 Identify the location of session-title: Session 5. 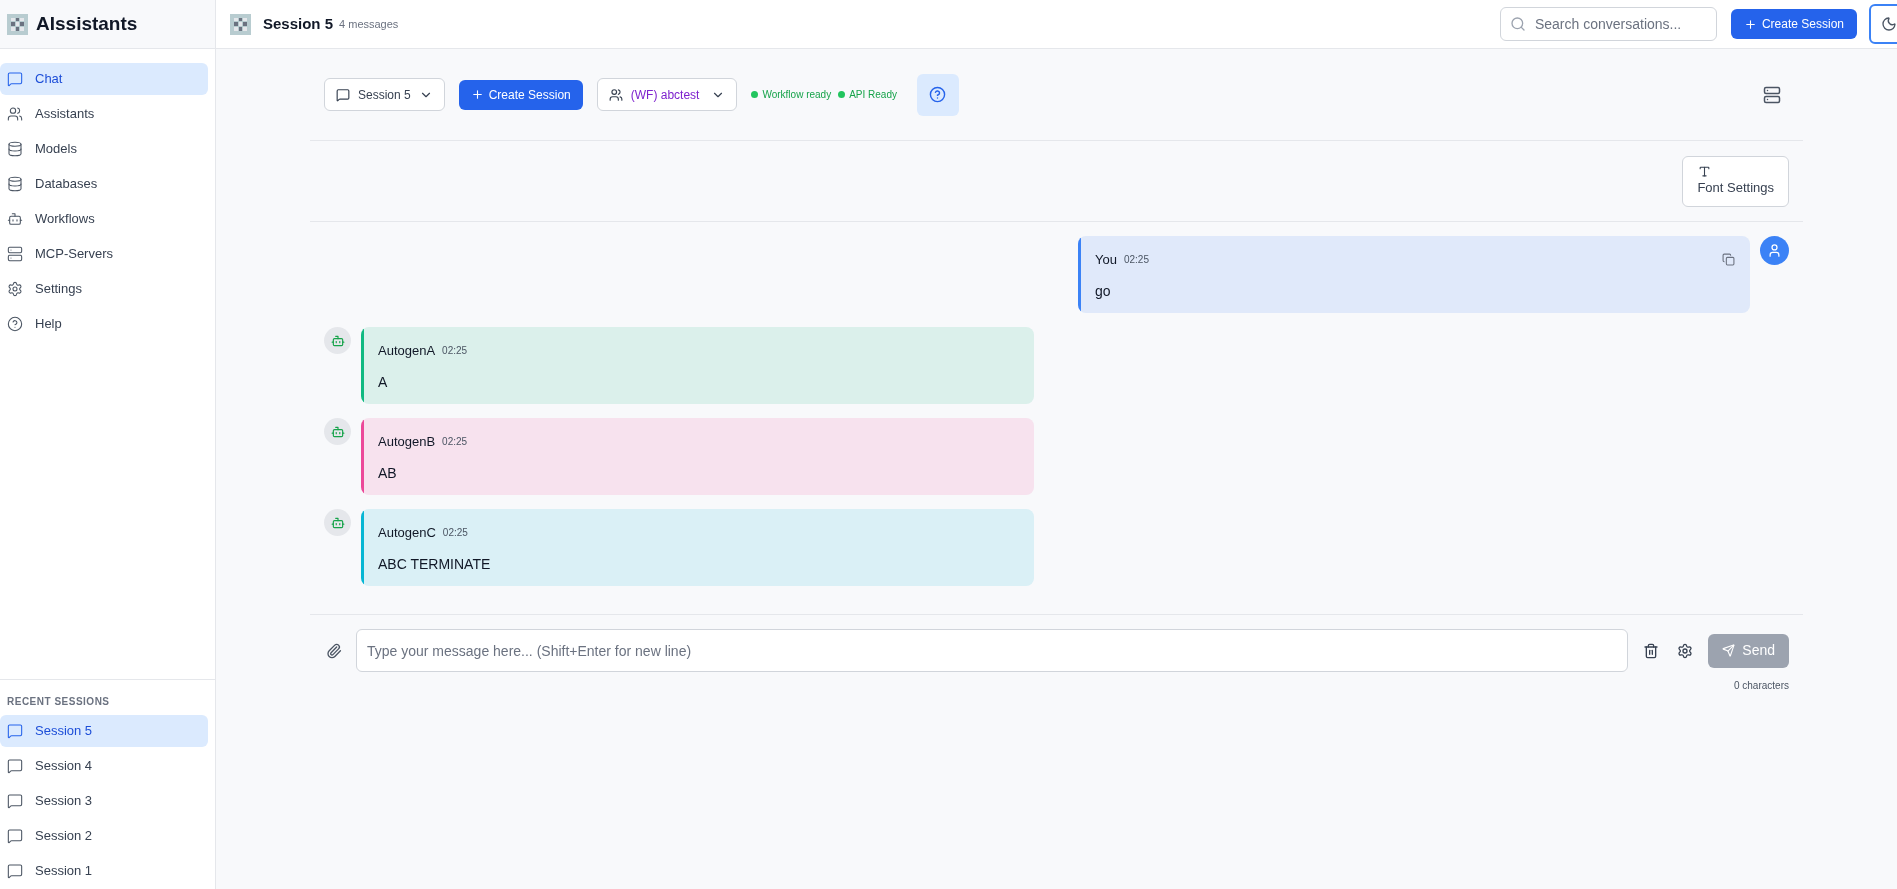
(298, 23).